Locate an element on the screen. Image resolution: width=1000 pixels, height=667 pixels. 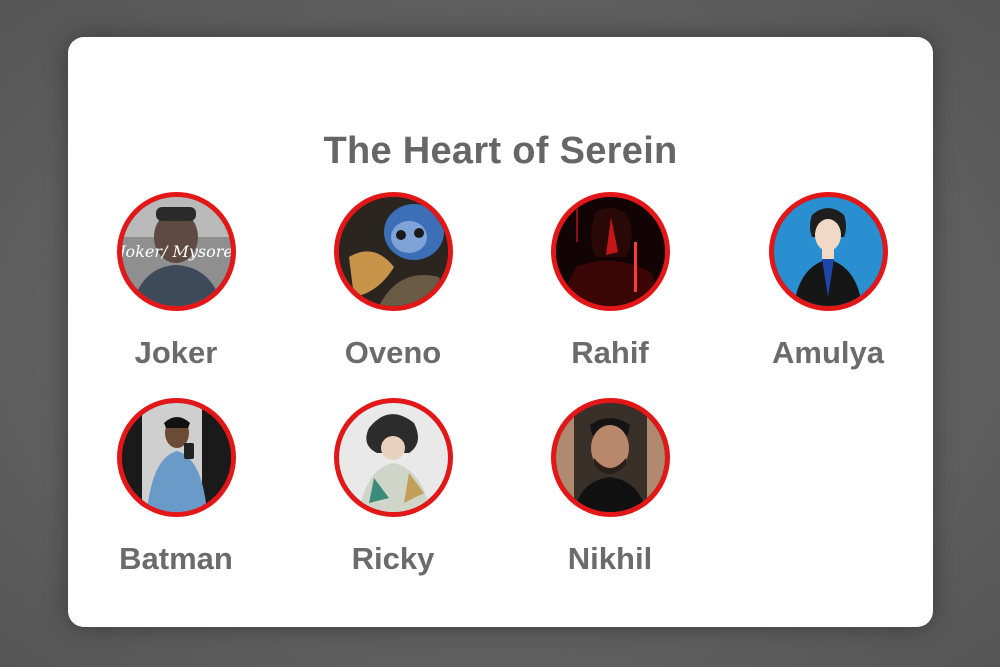
member-name: Rahif is located at coordinates (610, 352).